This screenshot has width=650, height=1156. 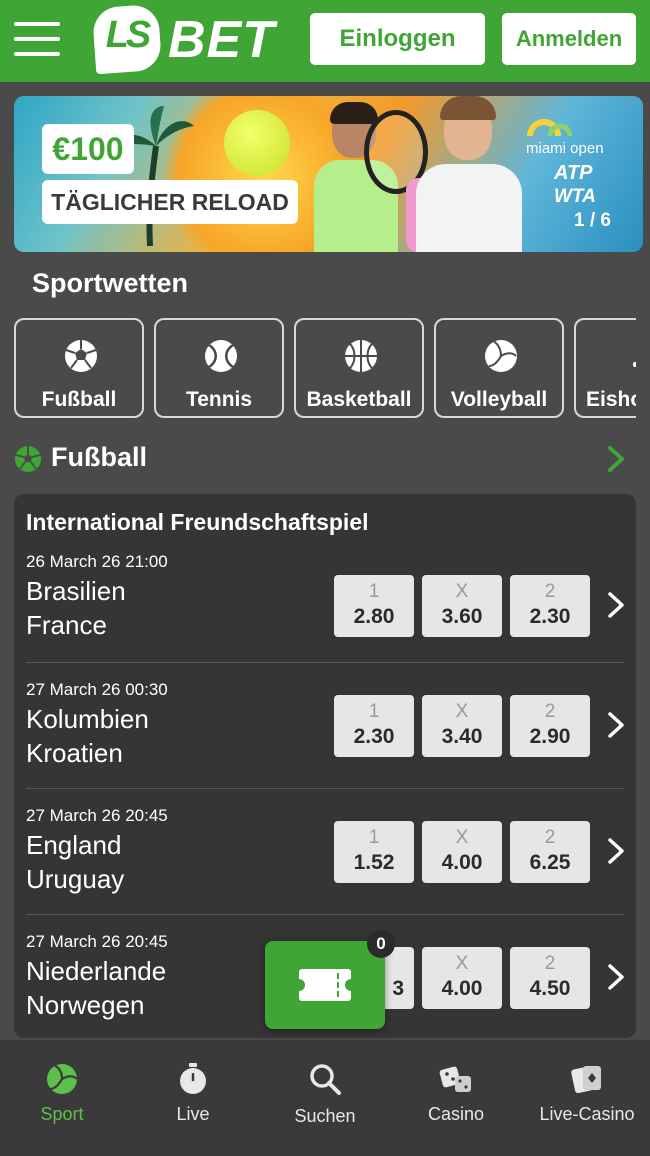 I want to click on betslip-button, so click(x=325, y=985).